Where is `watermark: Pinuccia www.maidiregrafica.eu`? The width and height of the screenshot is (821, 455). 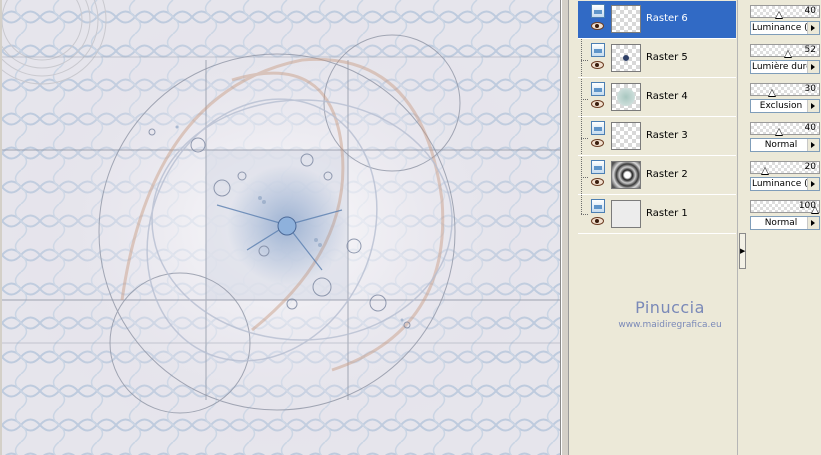 watermark: Pinuccia www.maidiregrafica.eu is located at coordinates (670, 314).